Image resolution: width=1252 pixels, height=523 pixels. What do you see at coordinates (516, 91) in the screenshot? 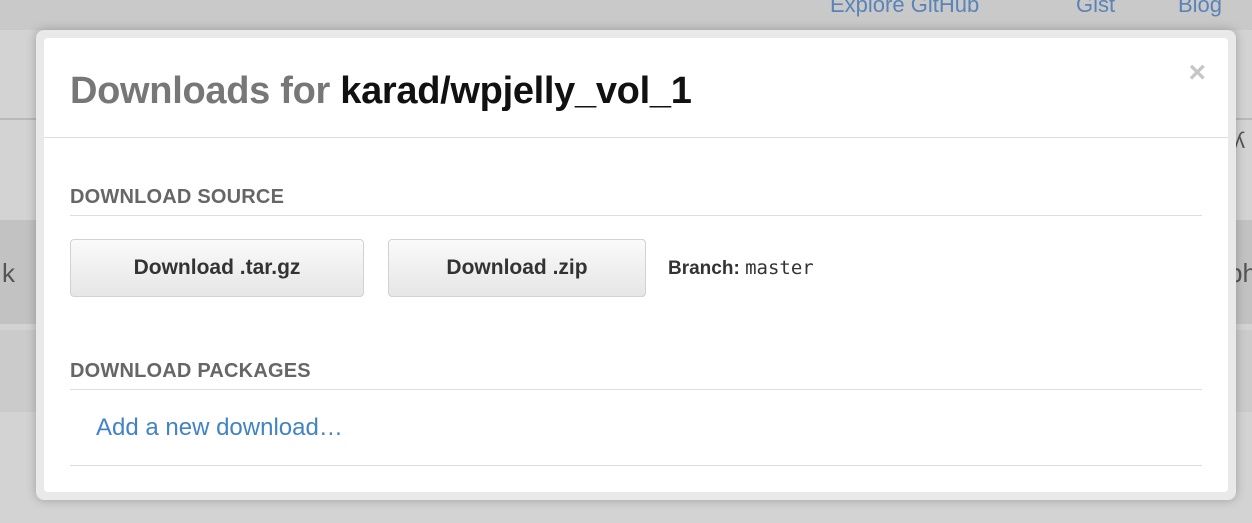
I see `modal-title-repo: karad/wpjelly_vol_1` at bounding box center [516, 91].